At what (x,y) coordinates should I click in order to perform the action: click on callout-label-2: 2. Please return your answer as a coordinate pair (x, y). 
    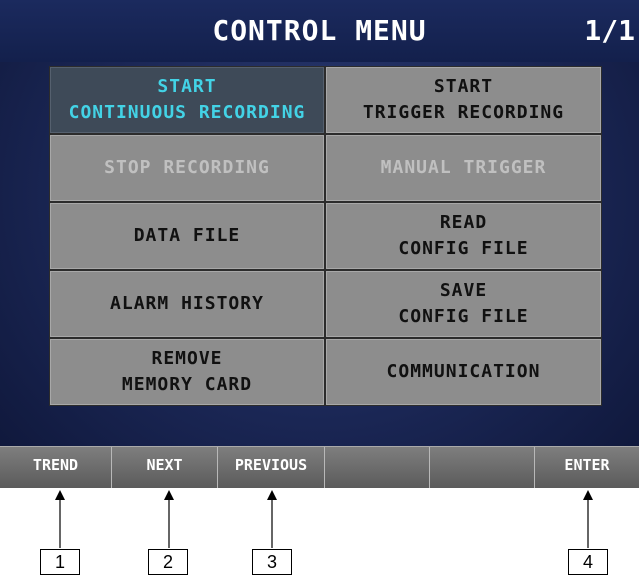
    Looking at the image, I should click on (168, 562).